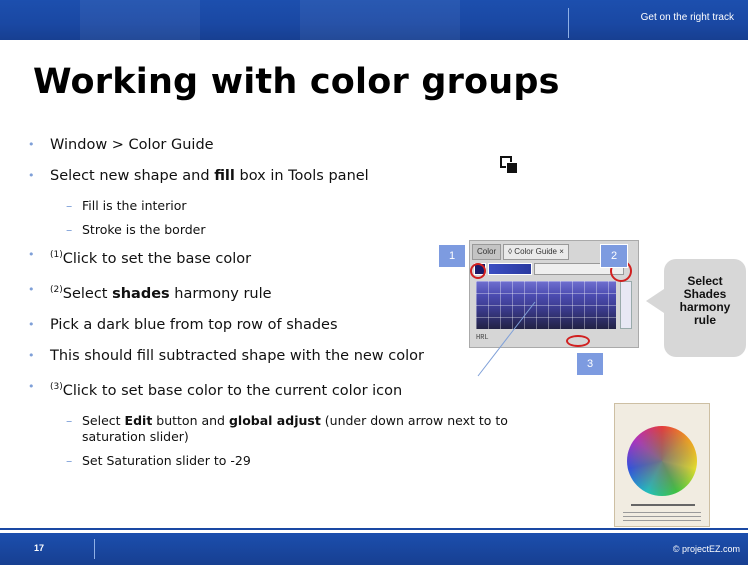 The height and width of the screenshot is (565, 748). I want to click on fill-box, so click(512, 168).